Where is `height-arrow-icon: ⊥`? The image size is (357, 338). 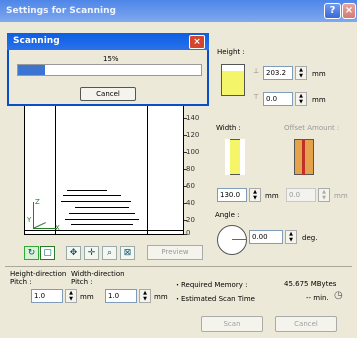 height-arrow-icon: ⊥ is located at coordinates (256, 71).